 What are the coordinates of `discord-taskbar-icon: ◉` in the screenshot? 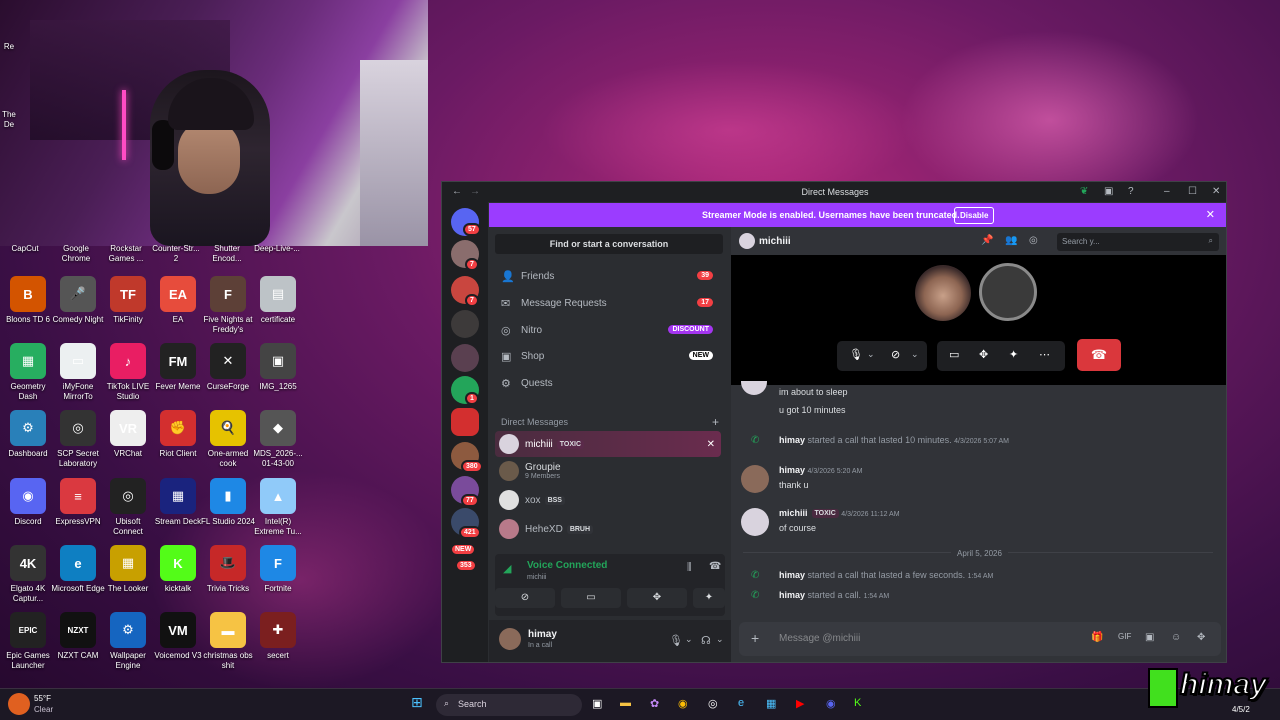 It's located at (831, 703).